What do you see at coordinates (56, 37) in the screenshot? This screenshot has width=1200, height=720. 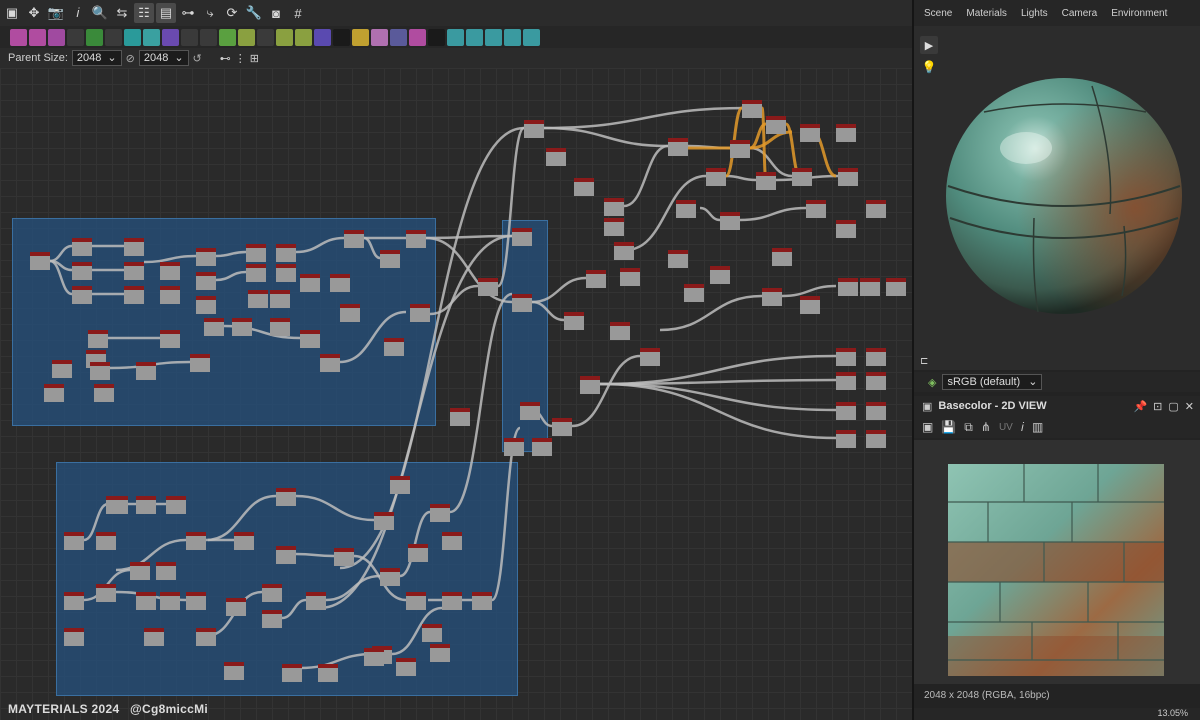 I see `drop-node-icon` at bounding box center [56, 37].